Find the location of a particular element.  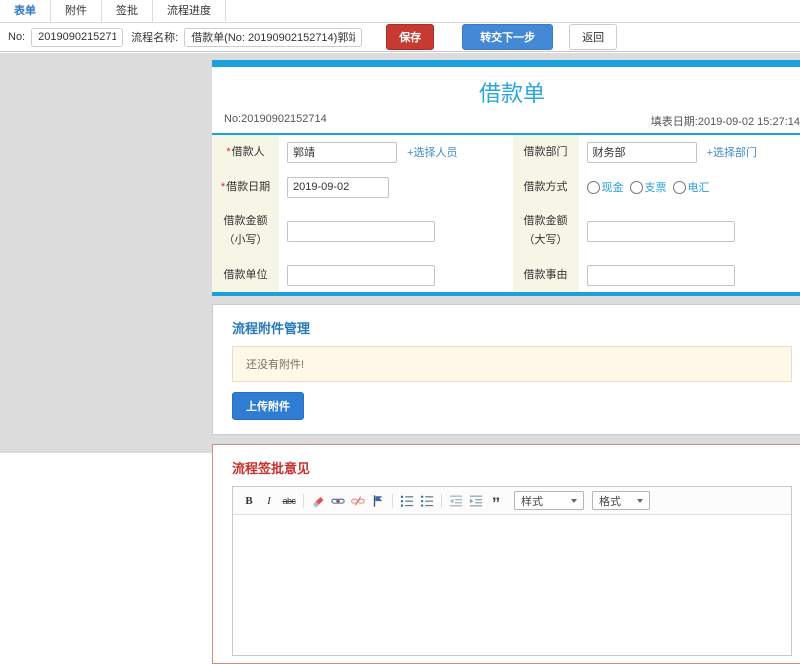

loan-method-radio-group: 现金 支票 电汇 is located at coordinates (693, 187).